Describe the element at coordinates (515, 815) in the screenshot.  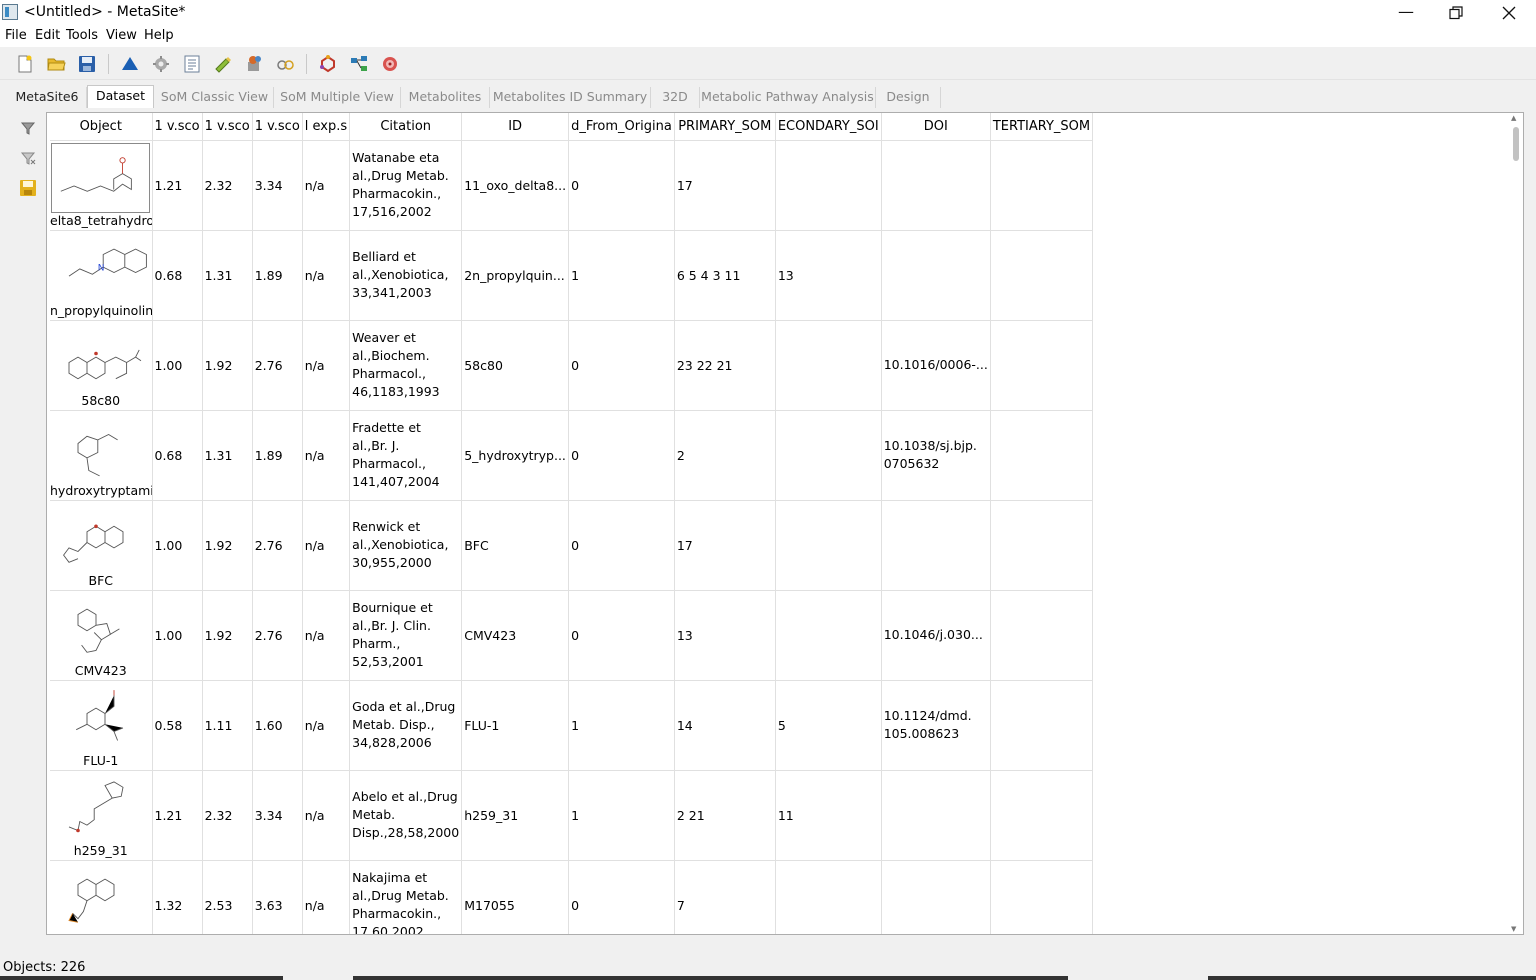
I see `cell-id: h259_31` at that location.